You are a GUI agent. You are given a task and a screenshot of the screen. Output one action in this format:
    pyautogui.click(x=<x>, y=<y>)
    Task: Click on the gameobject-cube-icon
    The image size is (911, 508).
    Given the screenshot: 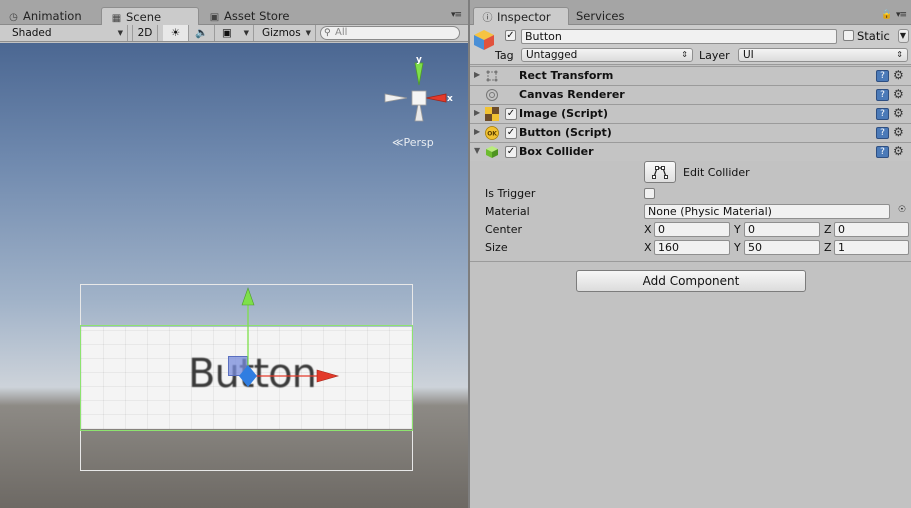 What is the action you would take?
    pyautogui.click(x=484, y=40)
    